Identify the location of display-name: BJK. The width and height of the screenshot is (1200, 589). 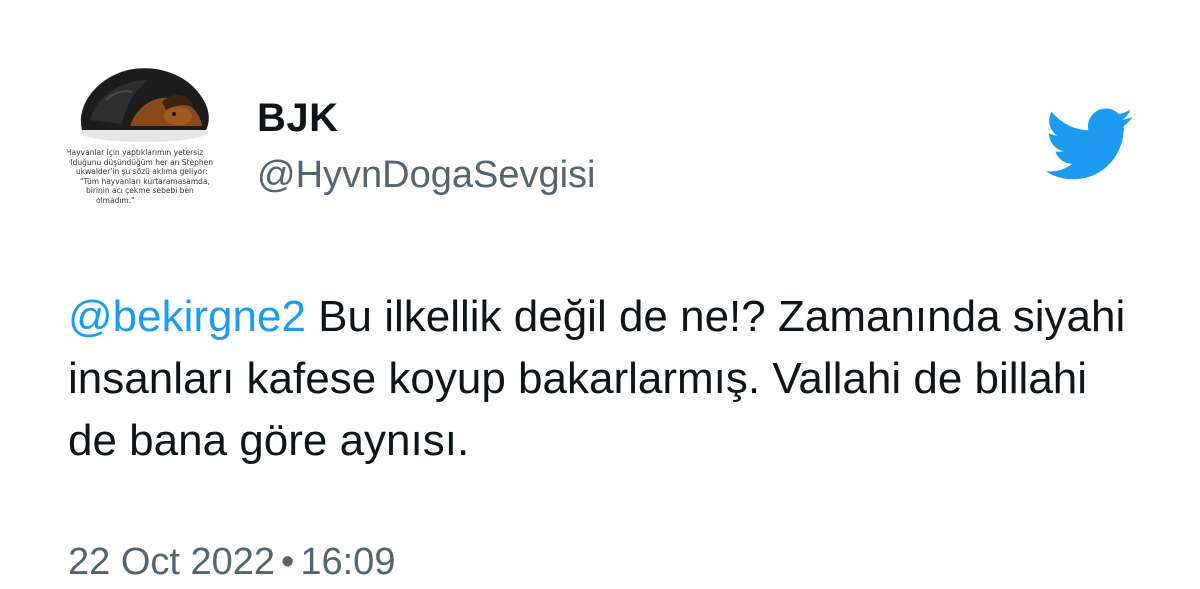
(298, 118).